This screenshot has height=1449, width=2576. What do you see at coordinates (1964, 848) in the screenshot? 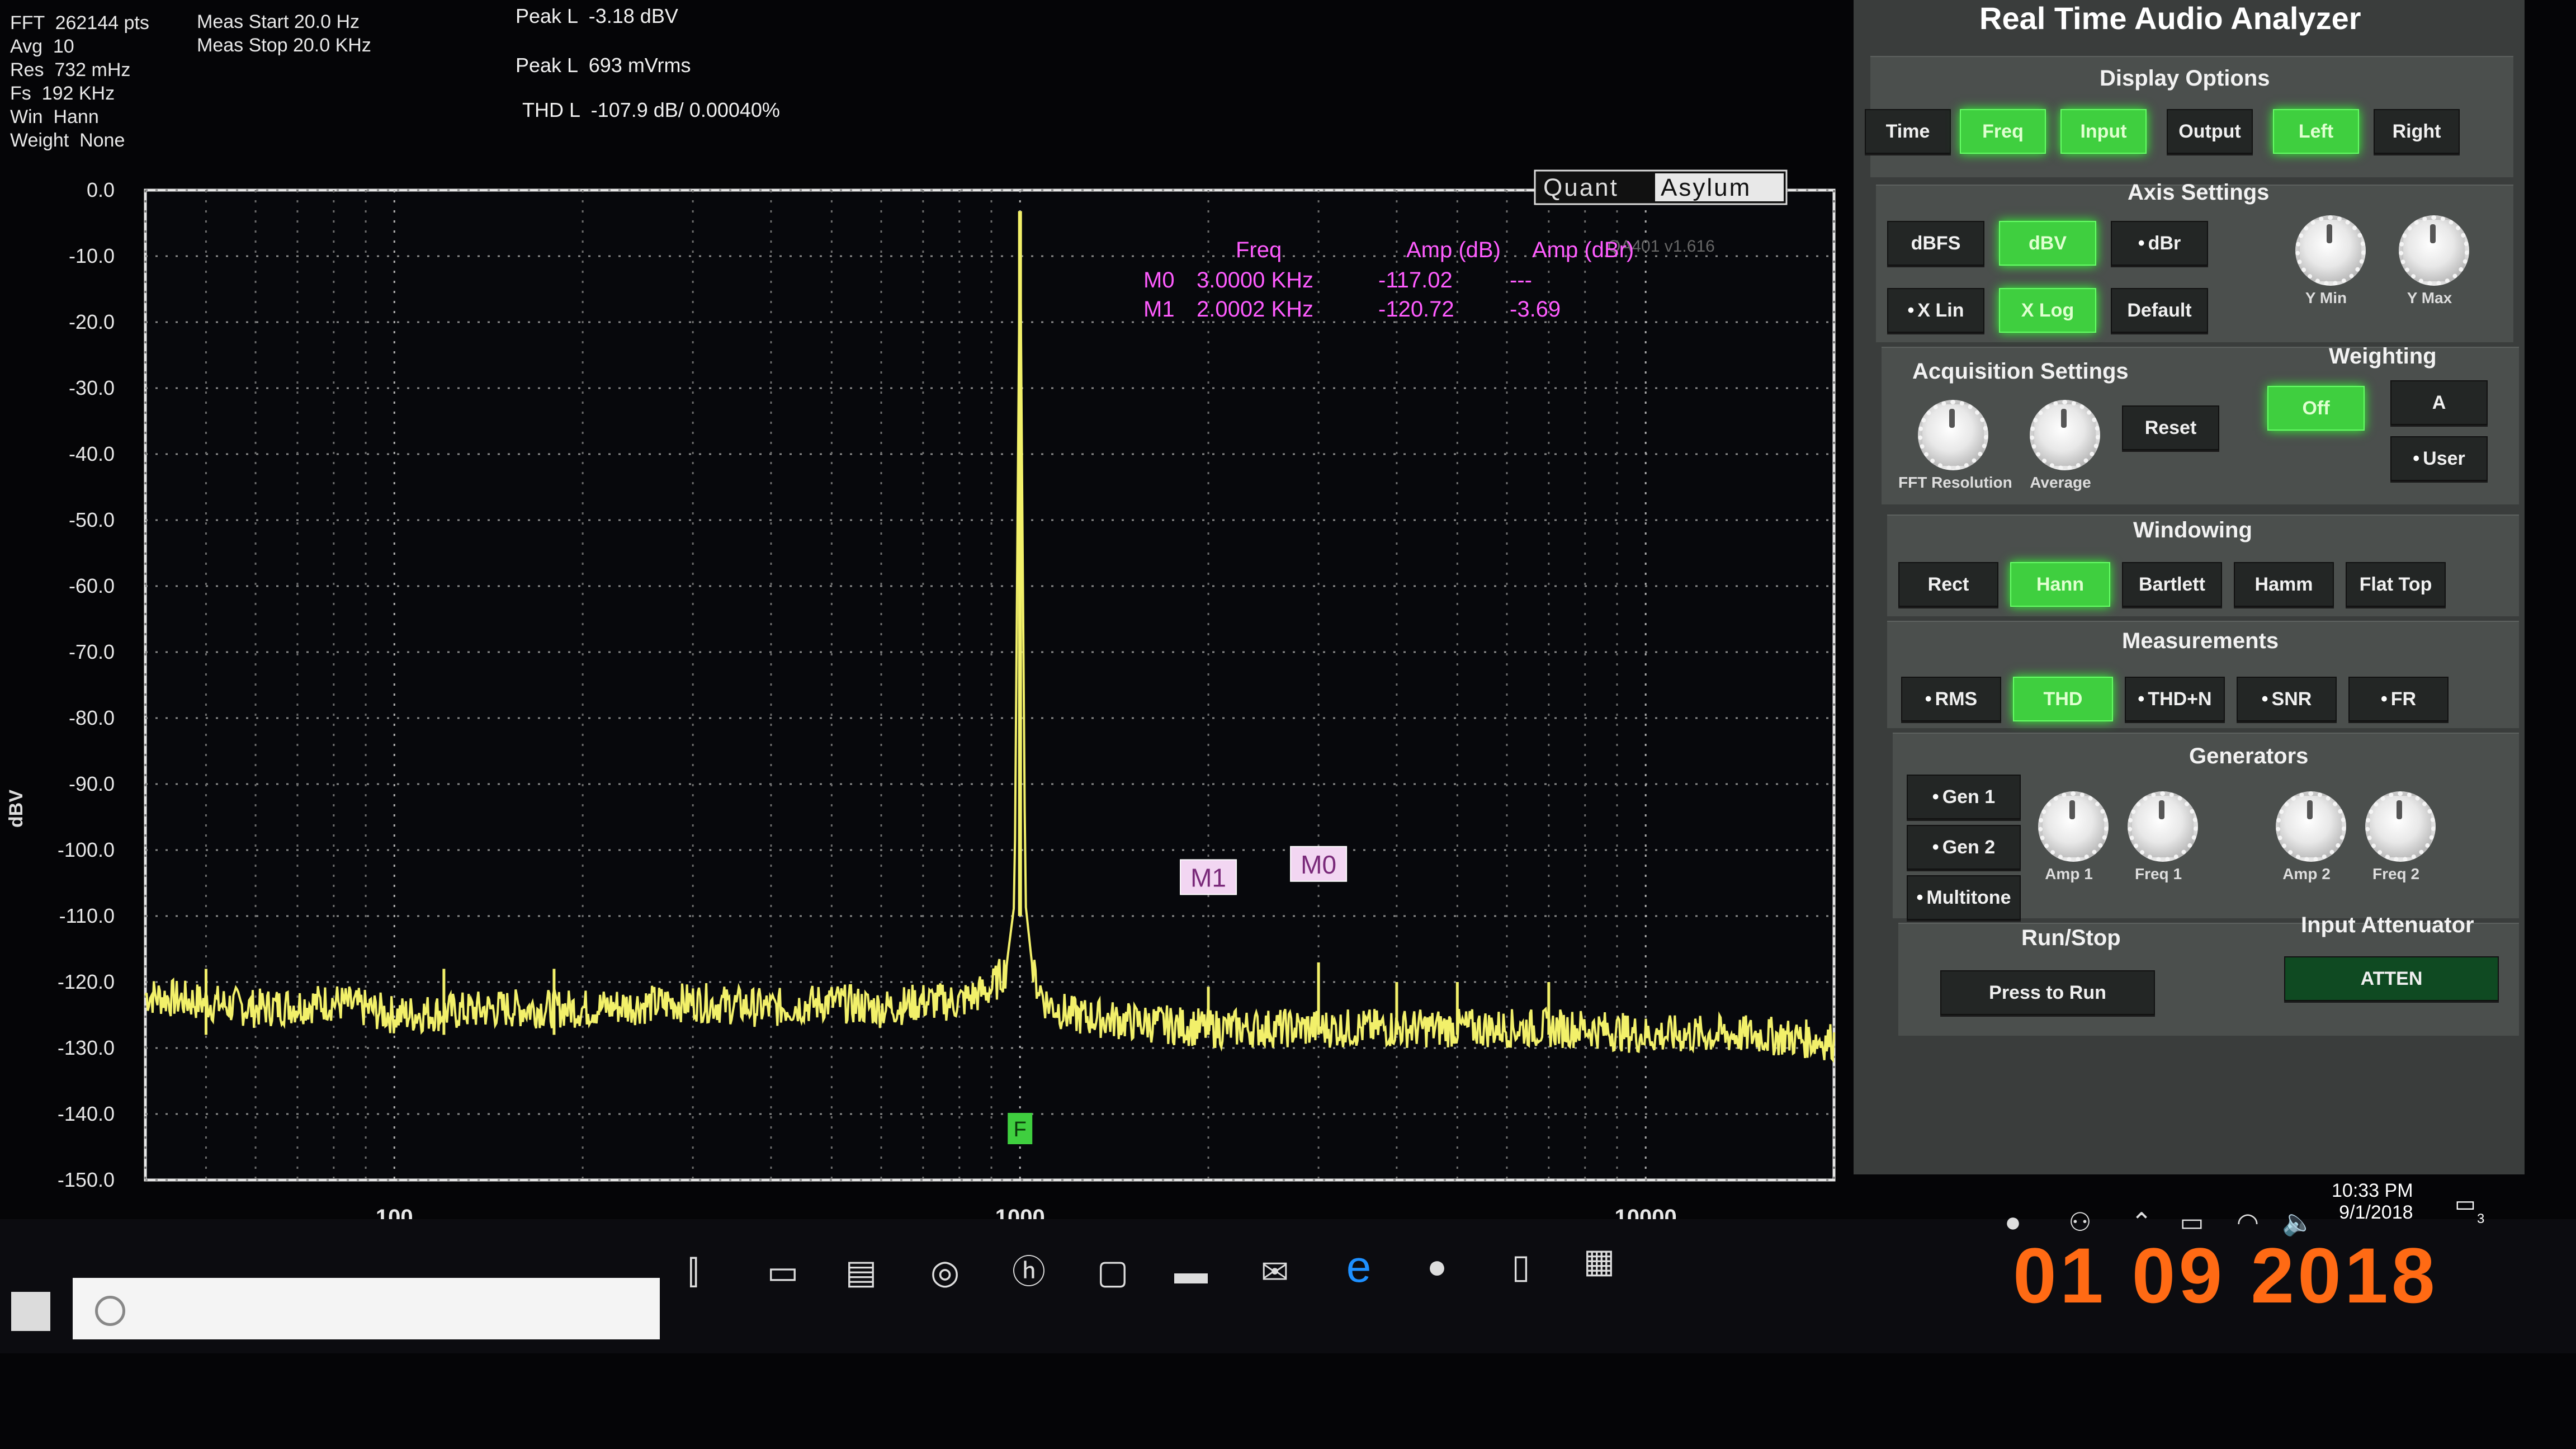
I see `generator-gen-2-button: Gen 2` at bounding box center [1964, 848].